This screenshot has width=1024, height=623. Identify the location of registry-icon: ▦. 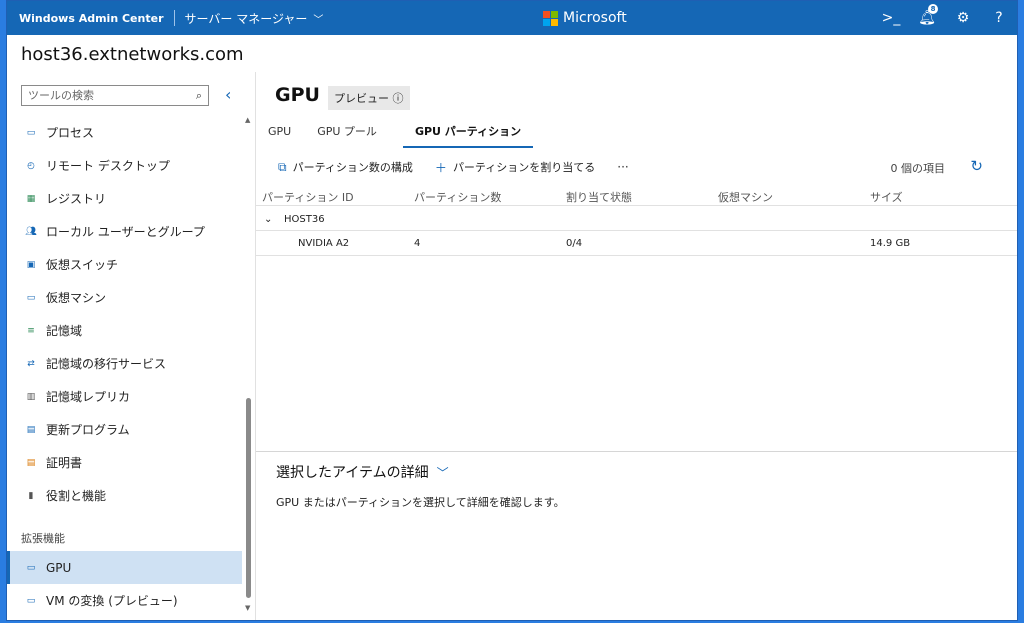
(31, 198).